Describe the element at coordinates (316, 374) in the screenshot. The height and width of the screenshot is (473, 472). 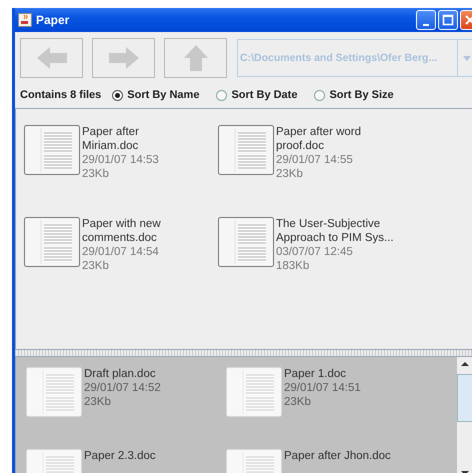
I see `file-name: Paper 1.doc` at that location.